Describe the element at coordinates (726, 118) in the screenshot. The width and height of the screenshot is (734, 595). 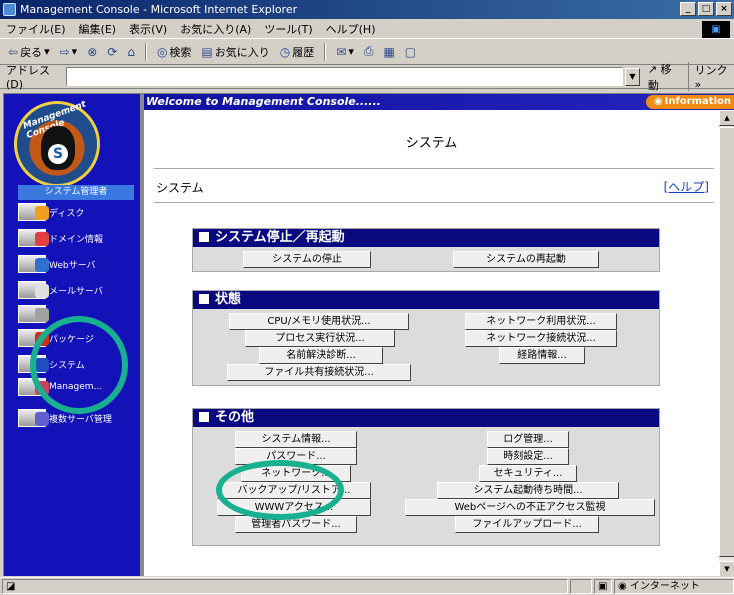
I see `scroll-up-icon: ▲` at that location.